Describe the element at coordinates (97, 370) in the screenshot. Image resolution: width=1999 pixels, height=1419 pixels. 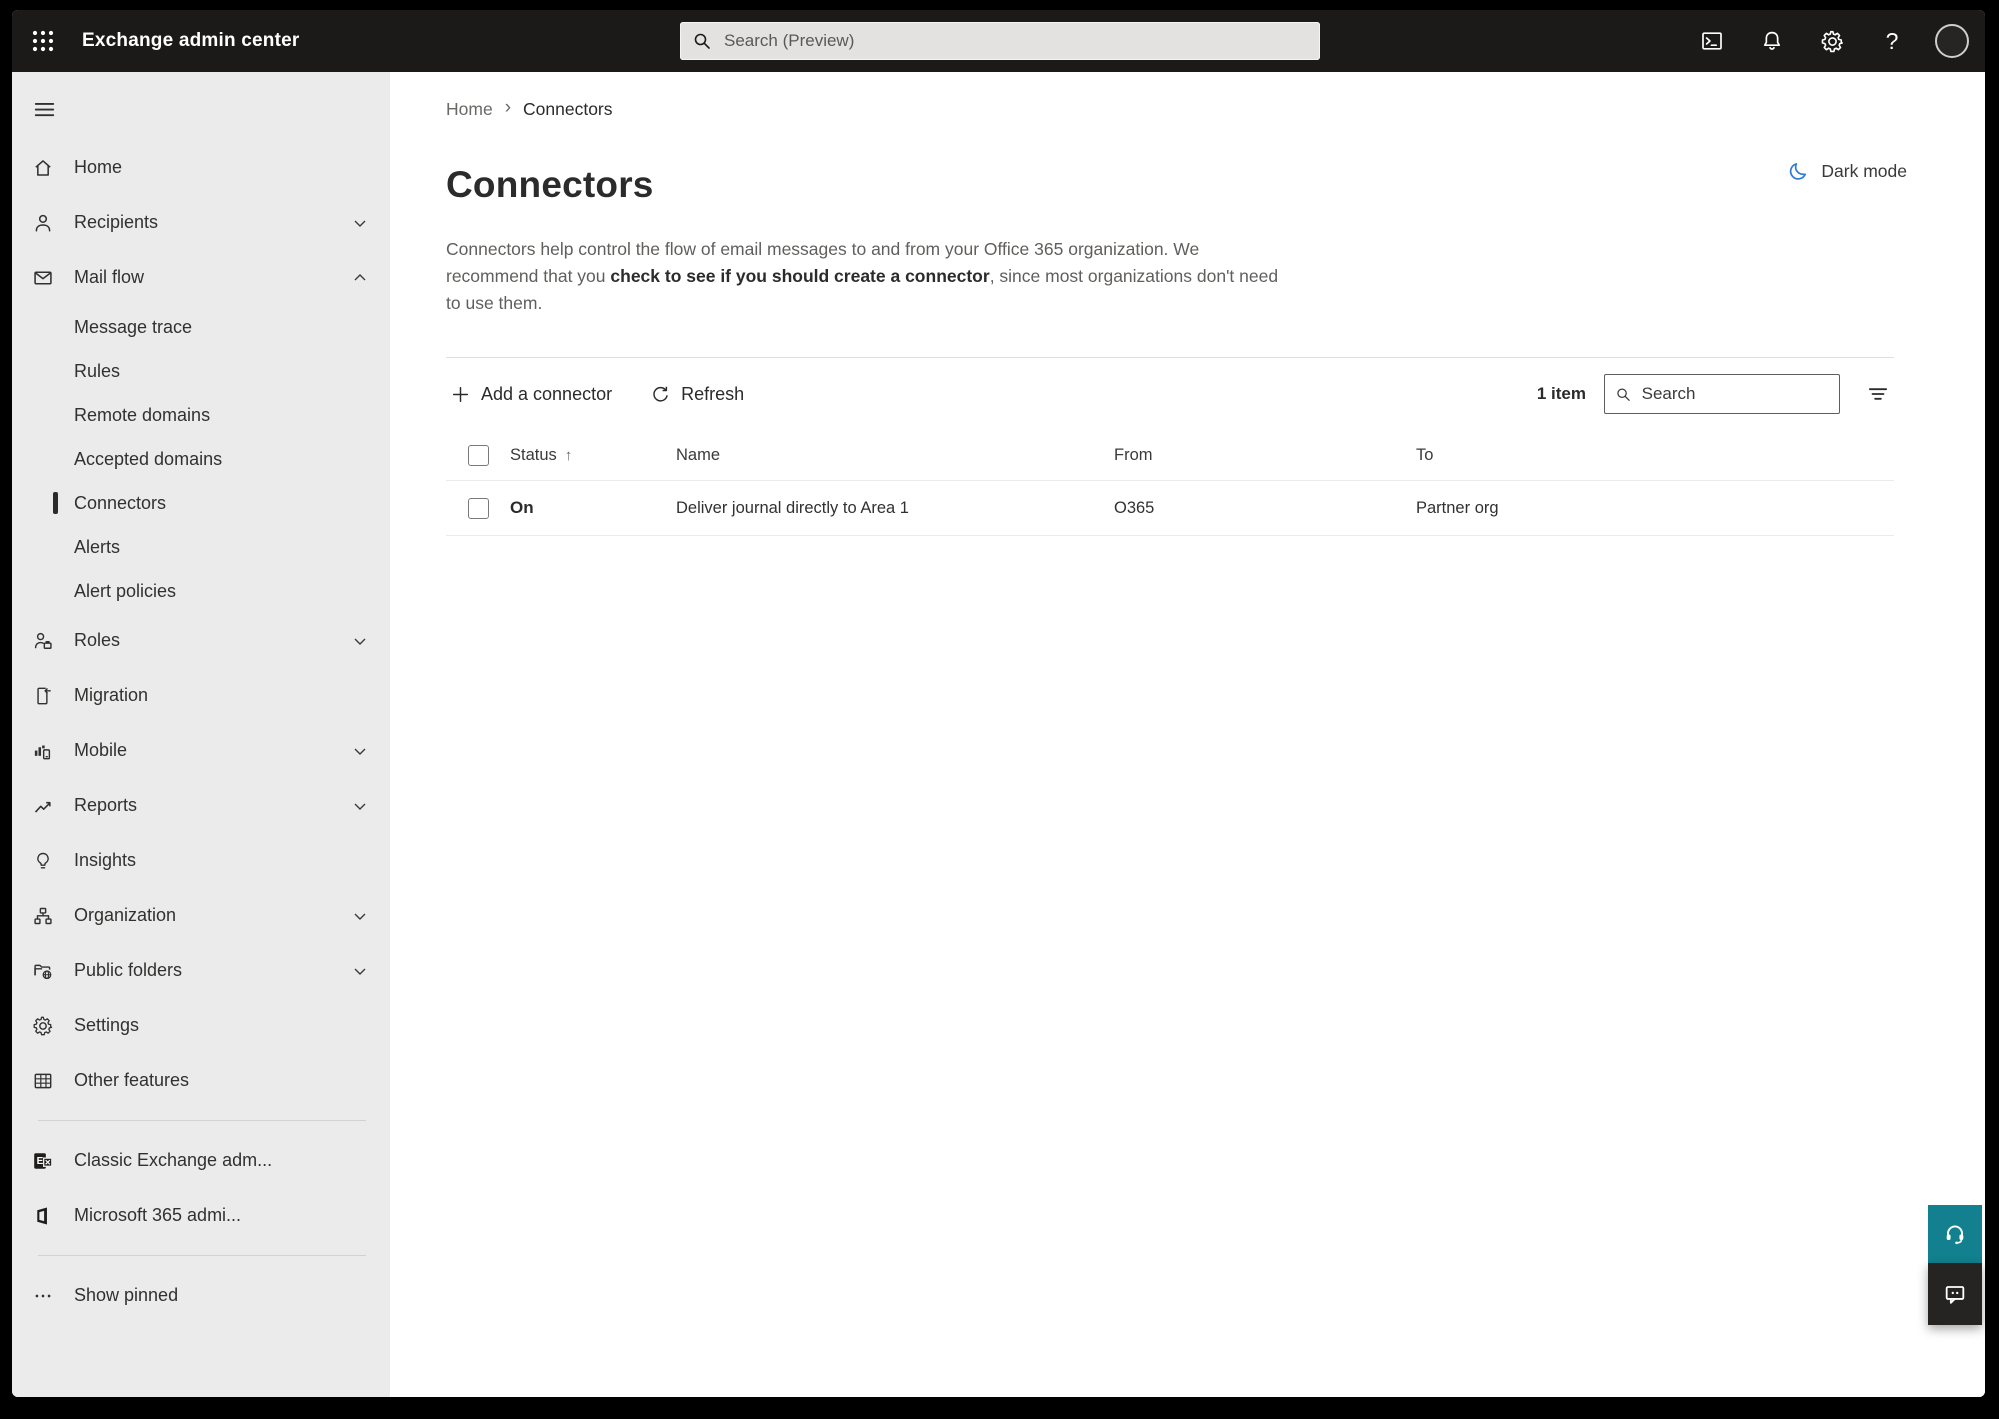
I see `sidebar-item-label: Rules` at that location.